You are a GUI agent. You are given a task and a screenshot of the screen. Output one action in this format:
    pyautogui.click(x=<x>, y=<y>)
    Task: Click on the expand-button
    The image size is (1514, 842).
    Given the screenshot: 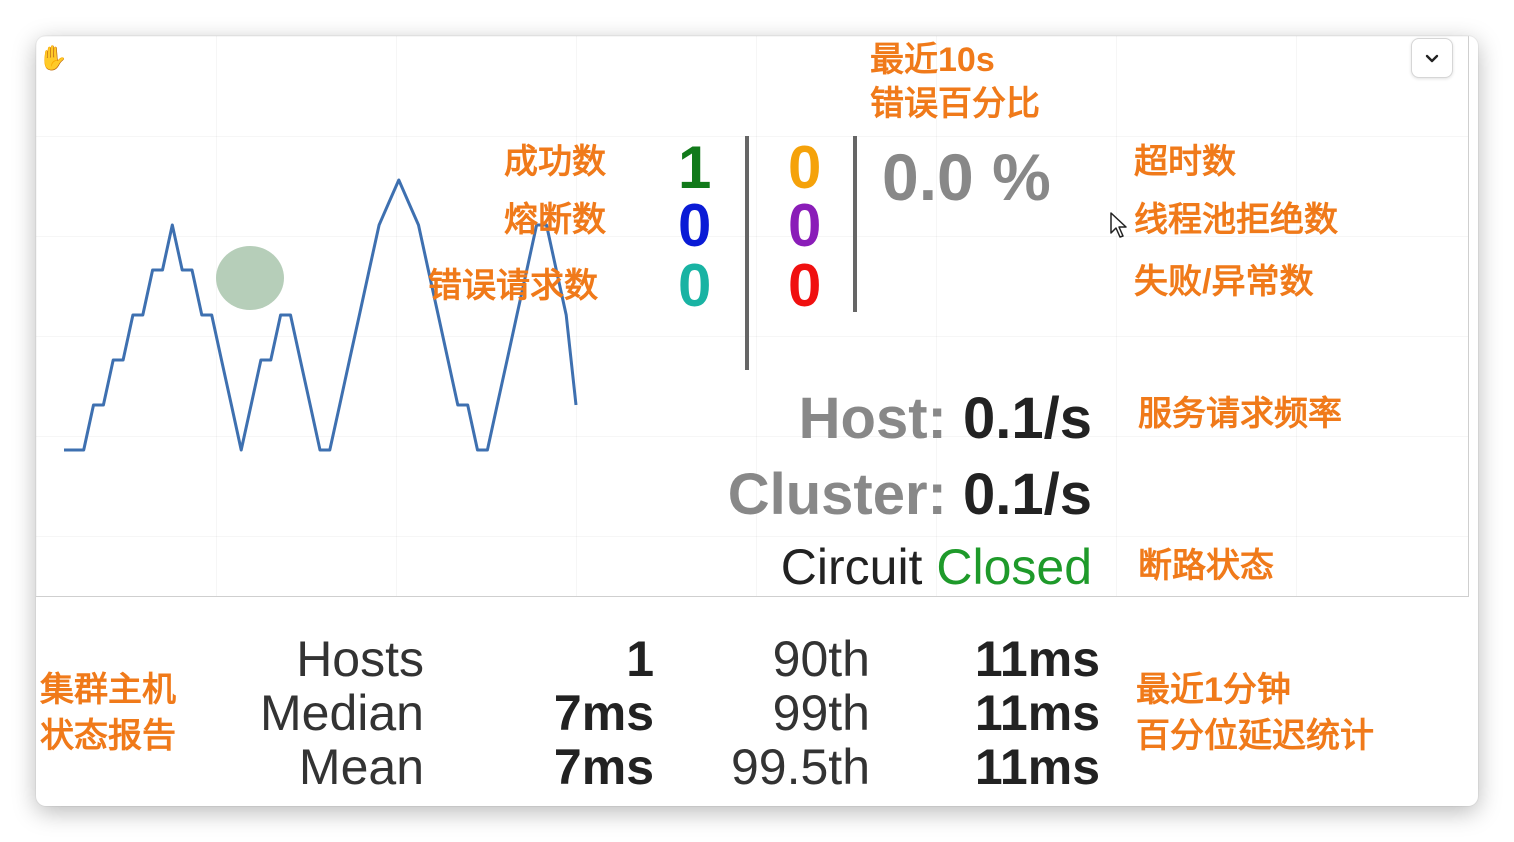 What is the action you would take?
    pyautogui.click(x=1432, y=58)
    